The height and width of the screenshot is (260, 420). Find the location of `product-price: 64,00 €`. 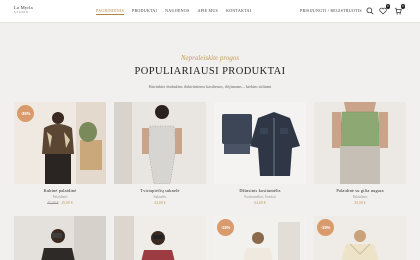

product-price: 64,00 € is located at coordinates (260, 203).